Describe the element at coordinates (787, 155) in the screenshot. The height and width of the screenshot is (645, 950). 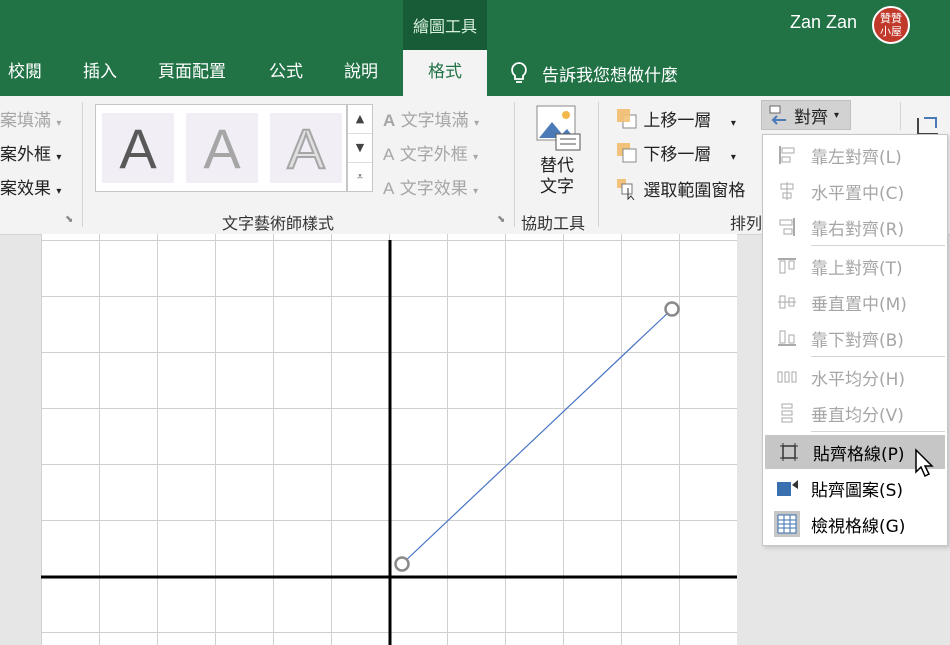
I see `align-left-icon` at that location.